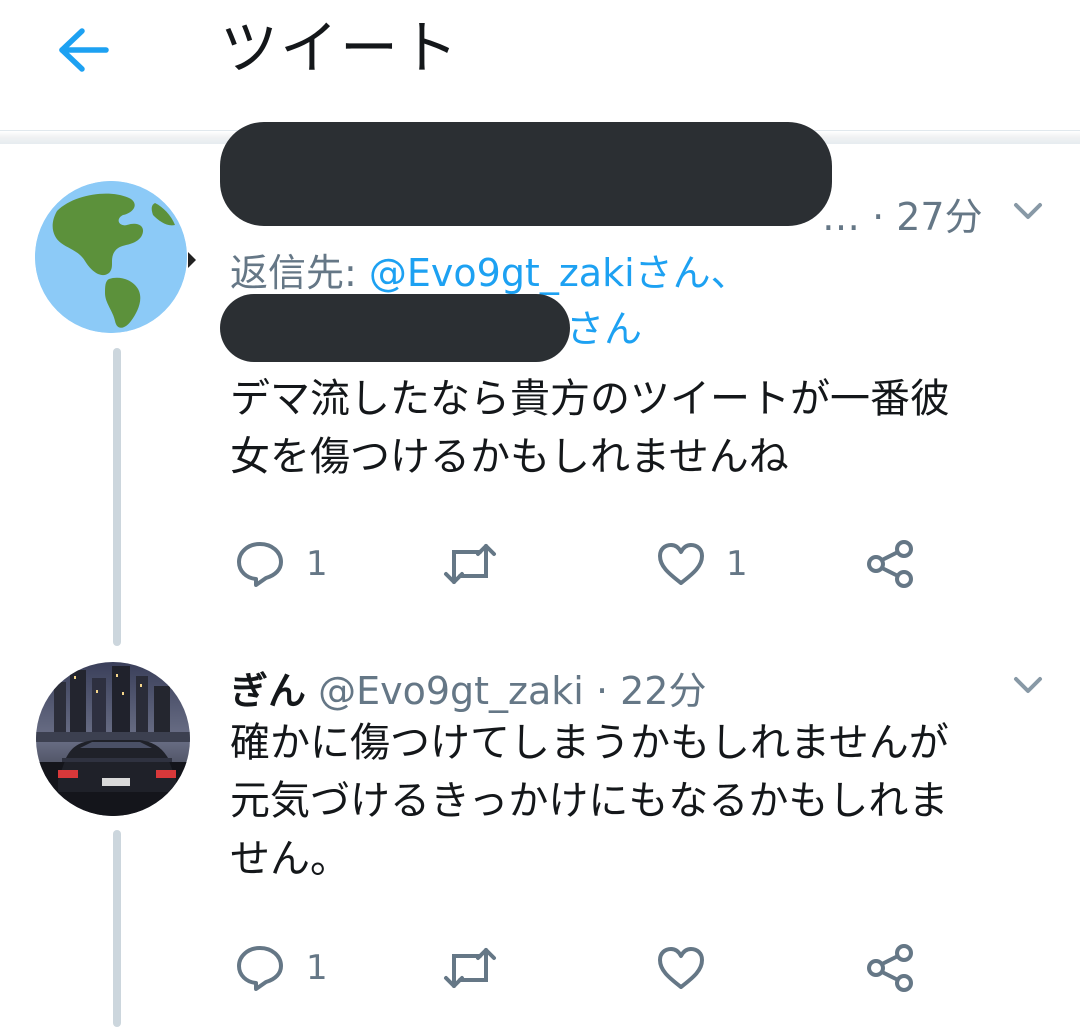  Describe the element at coordinates (526, 174) in the screenshot. I see `redacted-username` at that location.